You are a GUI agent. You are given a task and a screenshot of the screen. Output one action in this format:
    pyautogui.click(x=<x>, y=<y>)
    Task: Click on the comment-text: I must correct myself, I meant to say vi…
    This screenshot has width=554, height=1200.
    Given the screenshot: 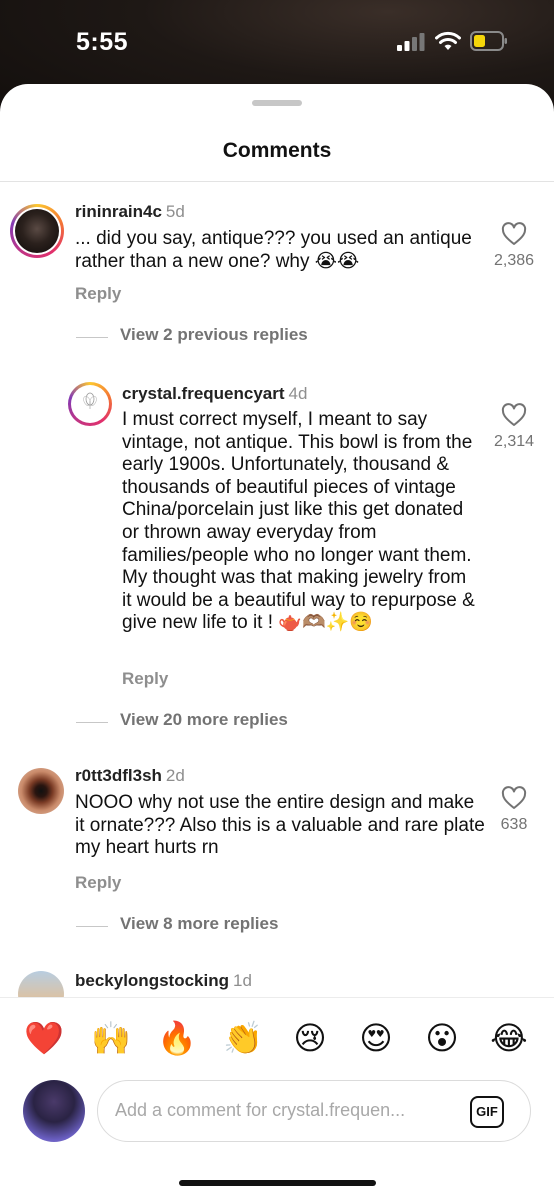 What is the action you would take?
    pyautogui.click(x=298, y=521)
    